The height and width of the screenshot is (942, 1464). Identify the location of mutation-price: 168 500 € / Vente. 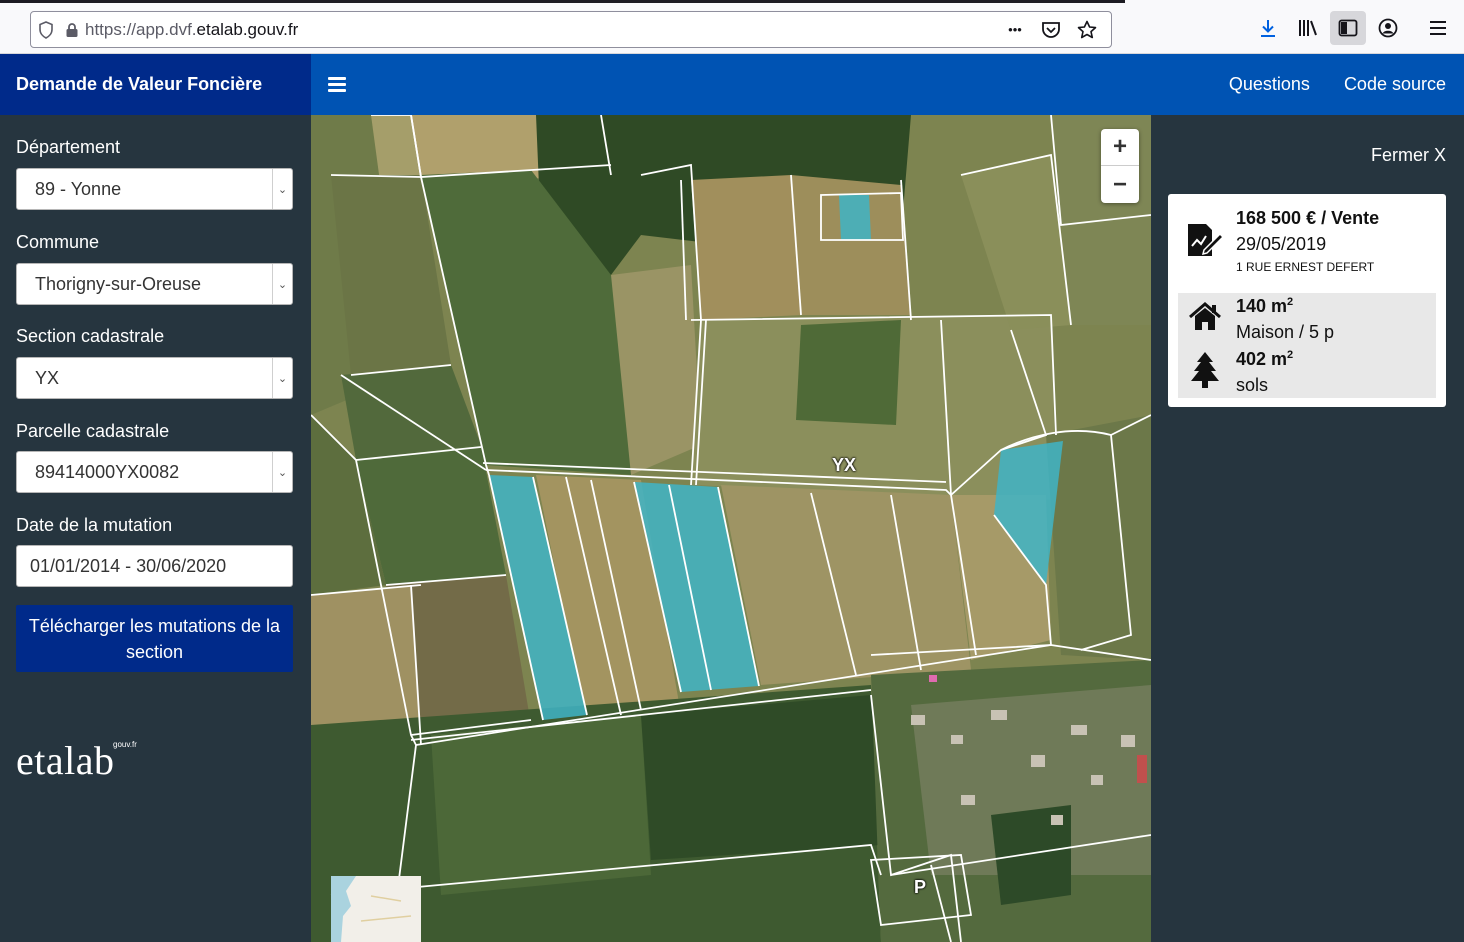
(1308, 218).